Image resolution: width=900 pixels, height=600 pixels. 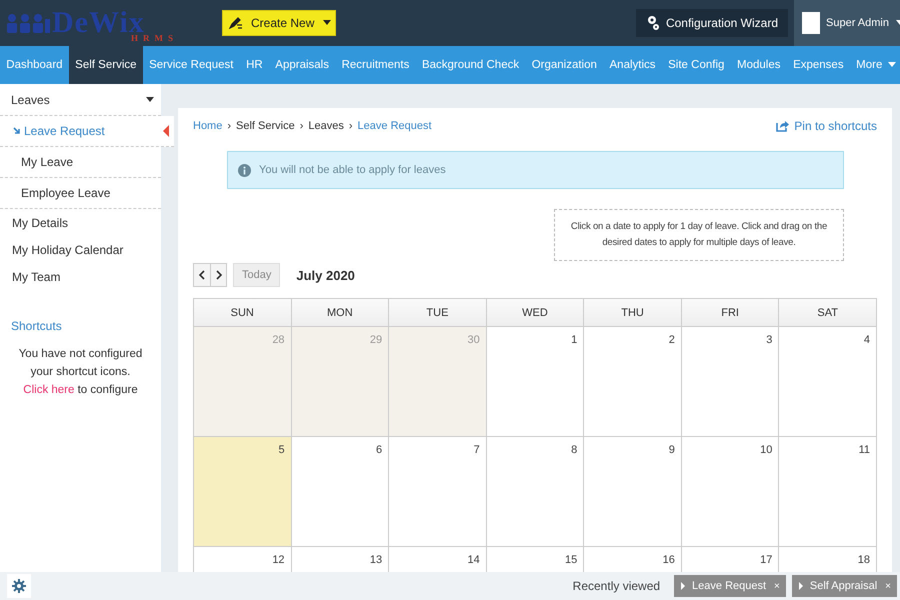 I want to click on shortcuts-message: You have not configured your shortcut icons. Click here to configure, so click(x=81, y=372).